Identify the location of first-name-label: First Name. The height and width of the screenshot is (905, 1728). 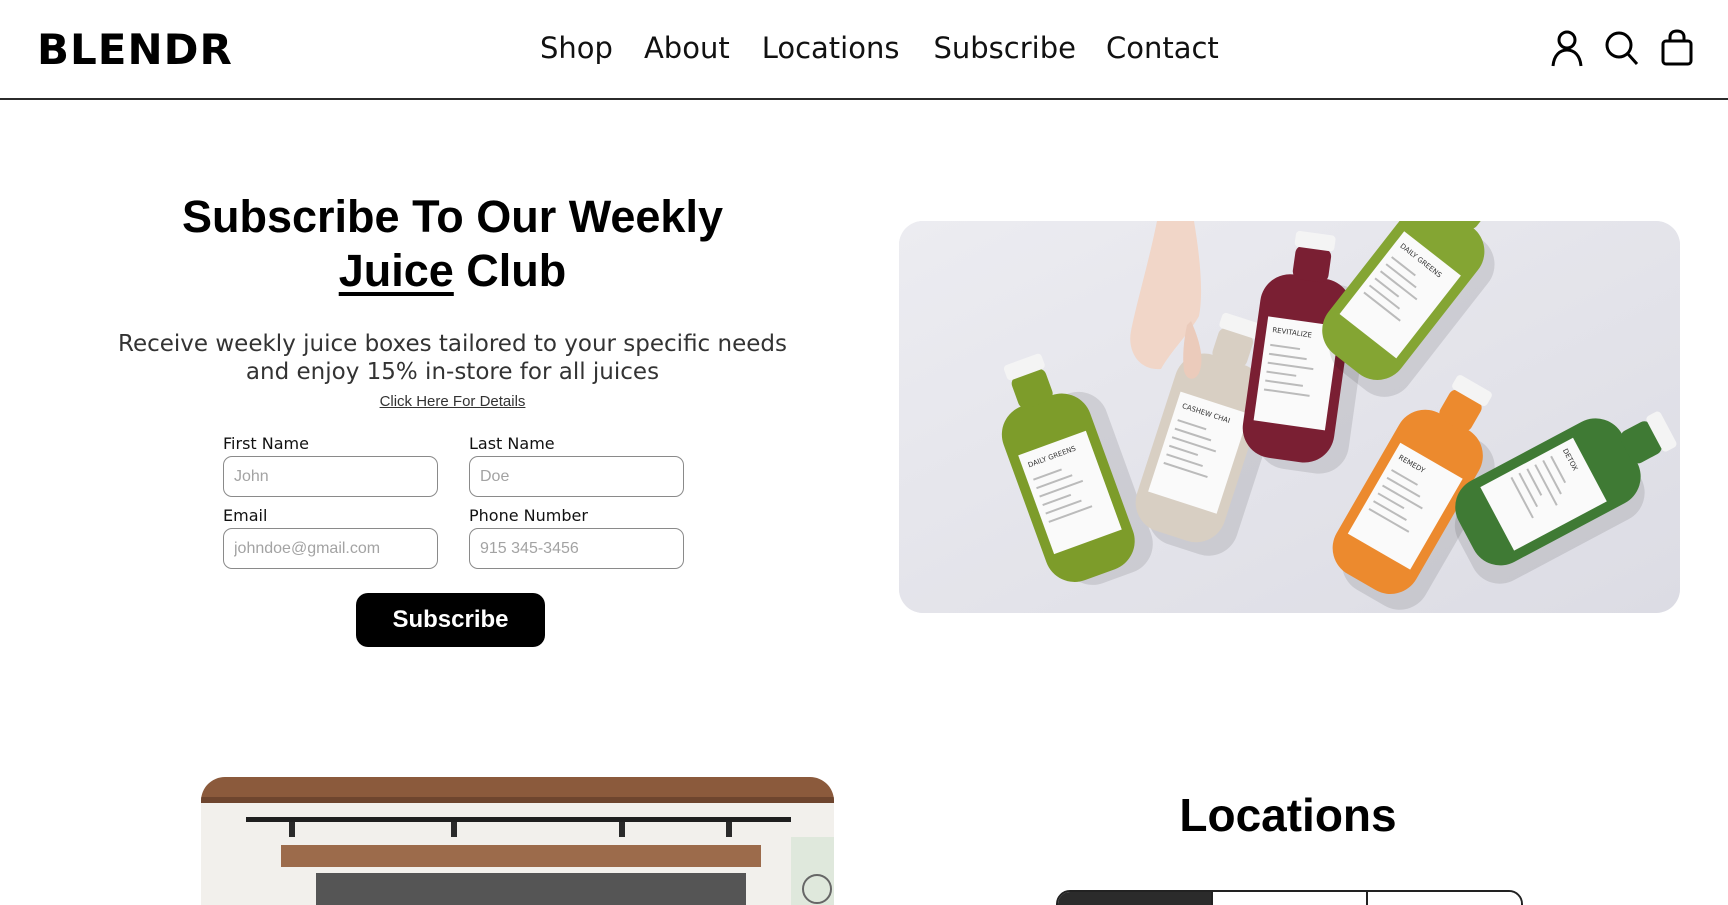
(266, 443).